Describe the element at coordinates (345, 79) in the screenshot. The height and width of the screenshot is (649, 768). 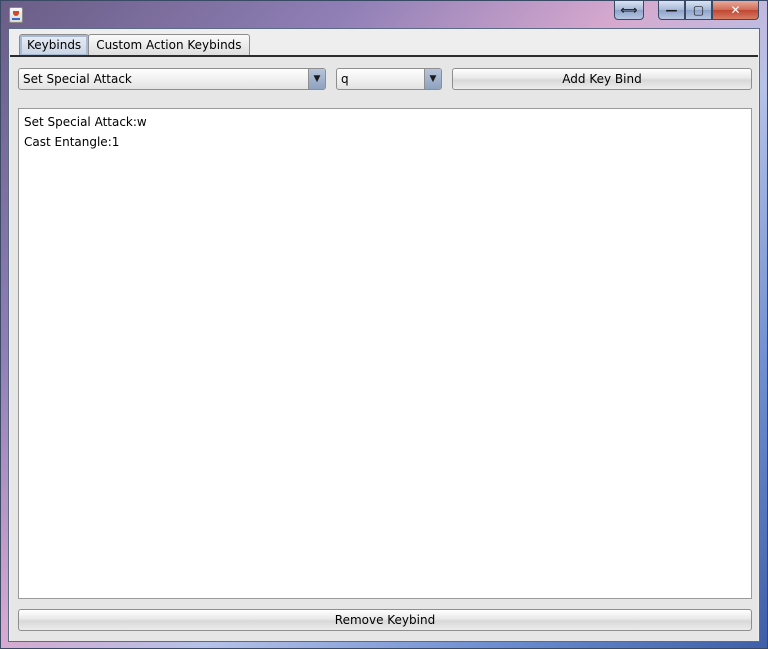
I see `key-select-value: q` at that location.